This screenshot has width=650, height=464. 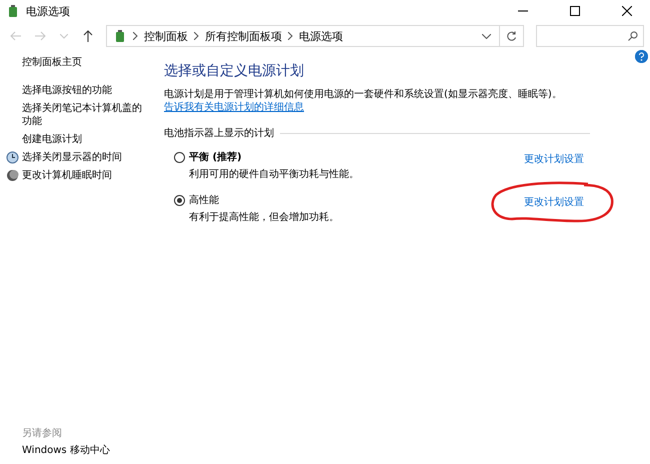 I want to click on search-icon, so click(x=633, y=36).